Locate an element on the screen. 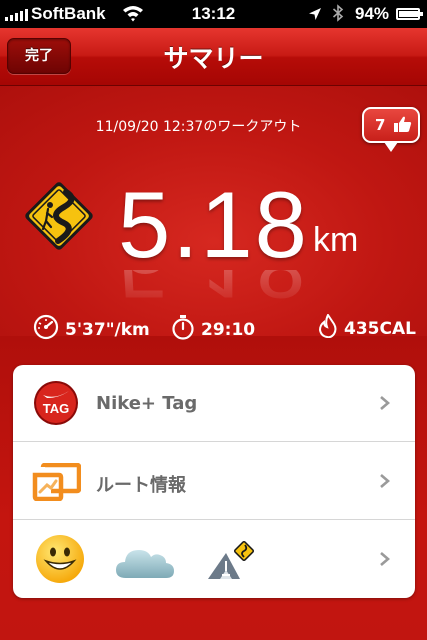 This screenshot has width=427, height=640. winding-road-sign-icon is located at coordinates (59, 218).